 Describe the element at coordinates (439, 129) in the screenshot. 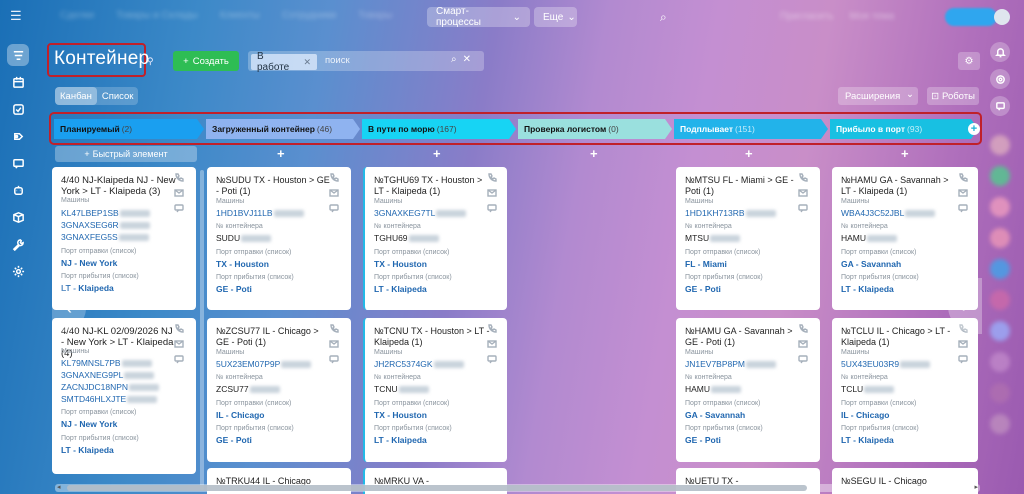

I see `stage-at-sea: В пути по морю (167)` at that location.